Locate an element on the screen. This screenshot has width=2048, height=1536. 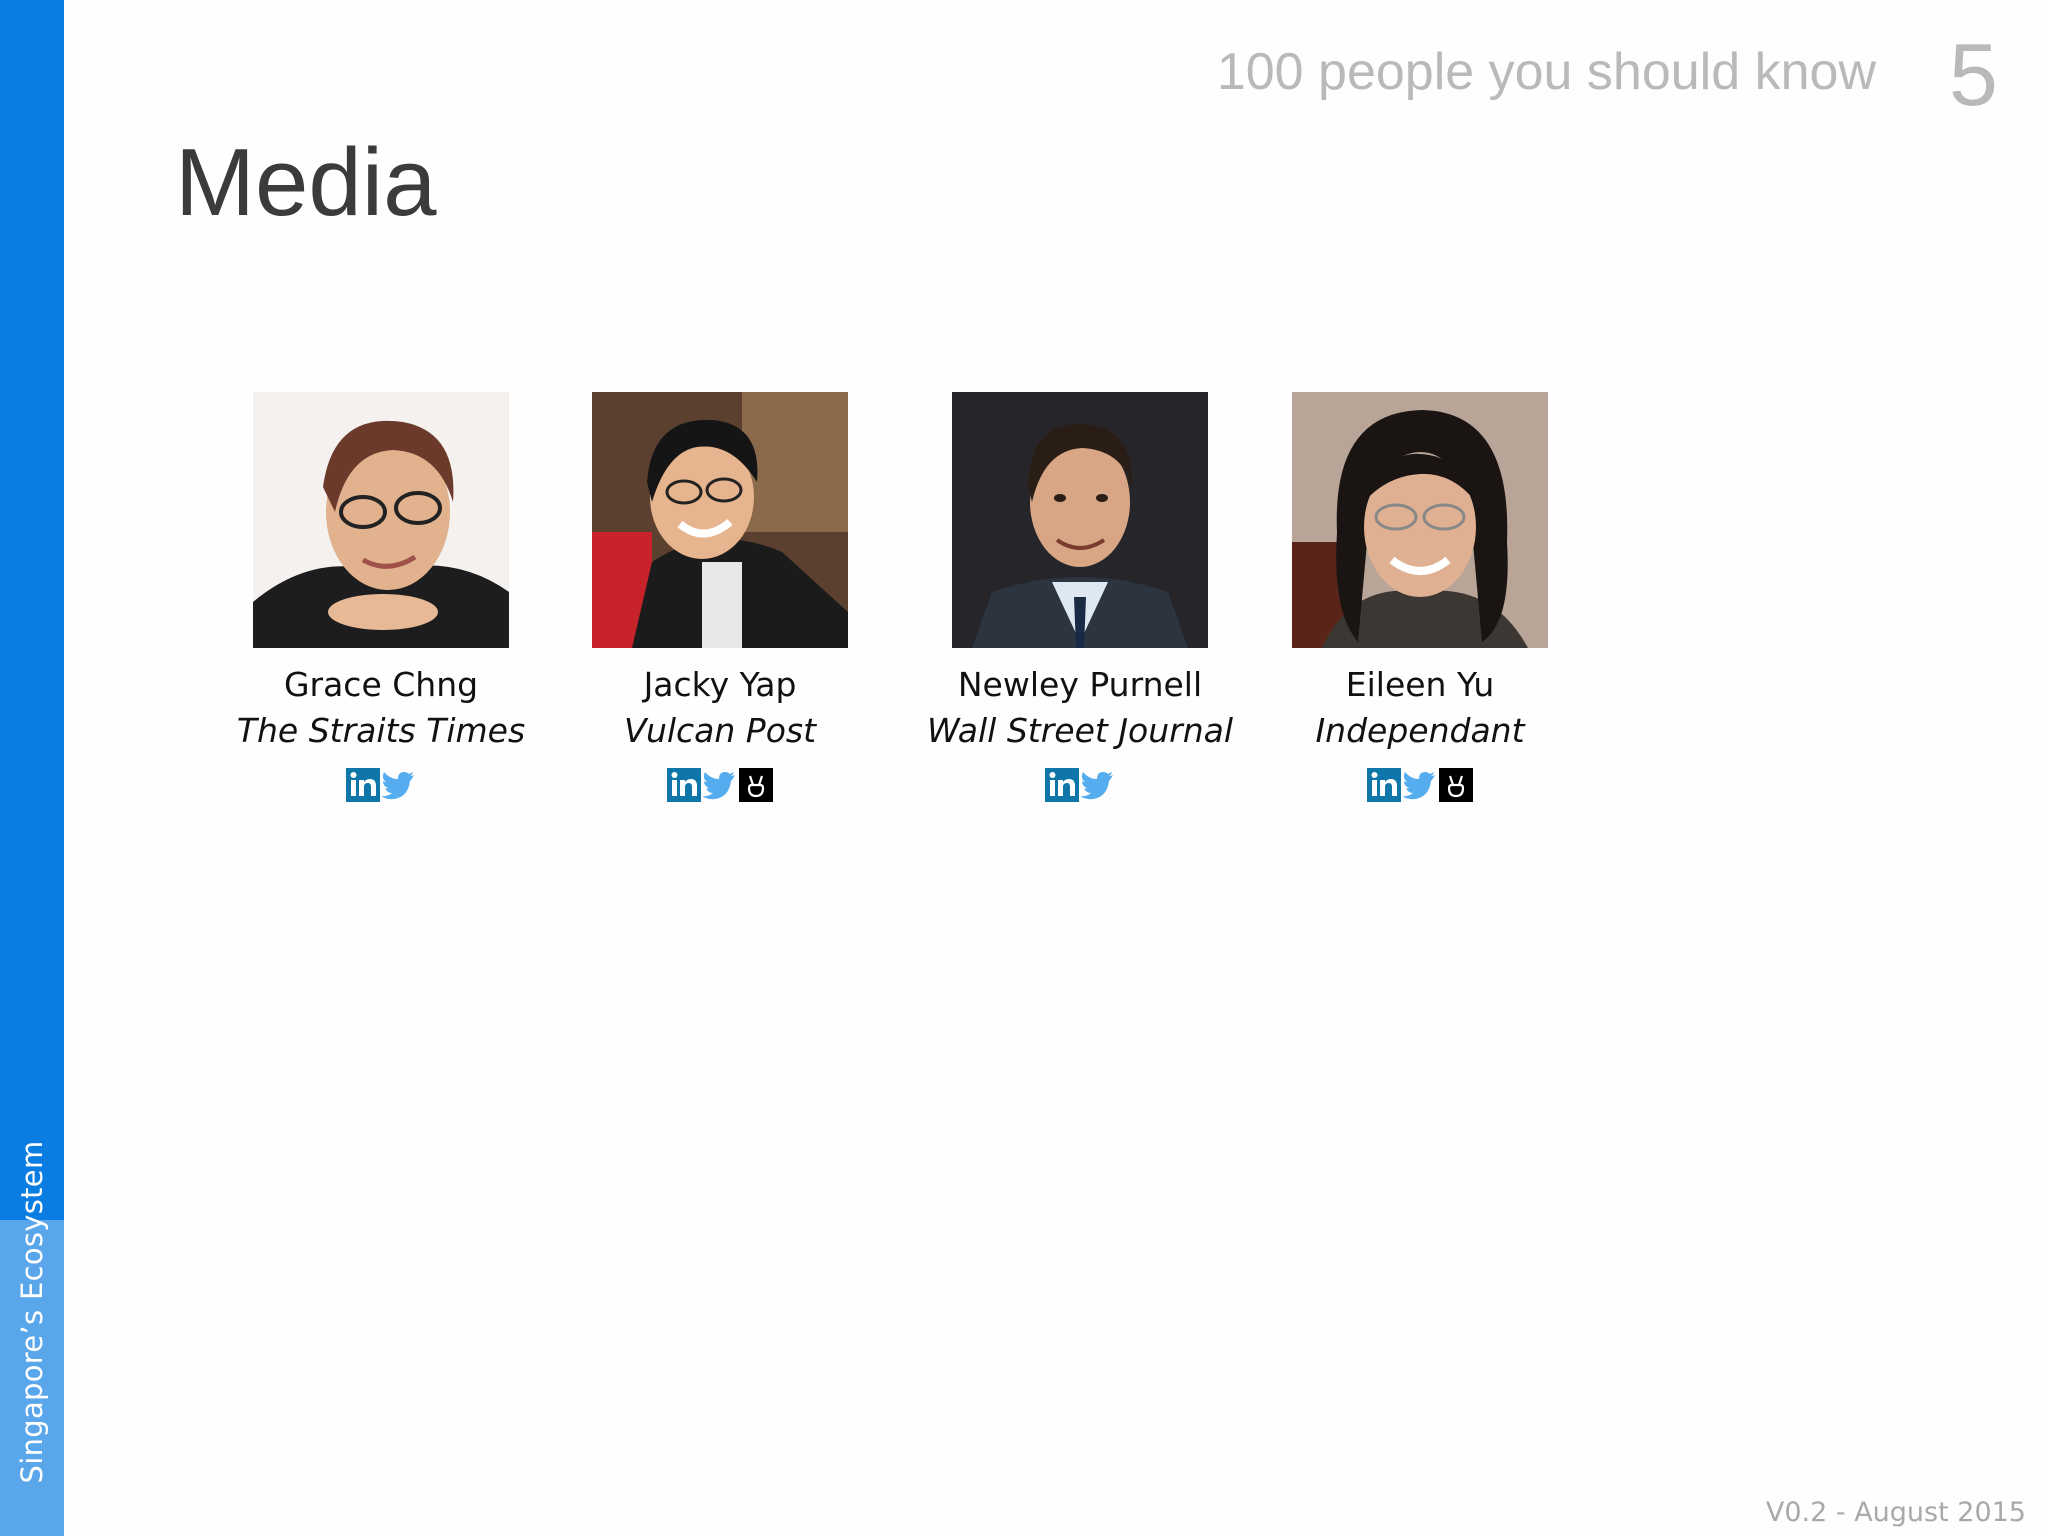
person-name: Newley Purnell is located at coordinates (1080, 684).